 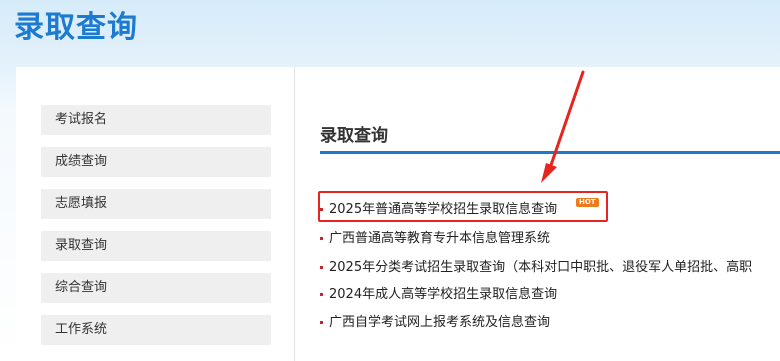 What do you see at coordinates (549, 173) in the screenshot?
I see `arrow-head-icon` at bounding box center [549, 173].